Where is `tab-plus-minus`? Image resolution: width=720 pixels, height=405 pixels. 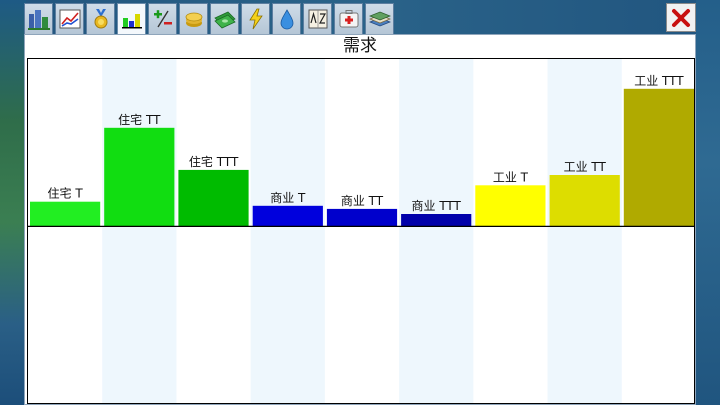
tab-plus-minus is located at coordinates (162, 18).